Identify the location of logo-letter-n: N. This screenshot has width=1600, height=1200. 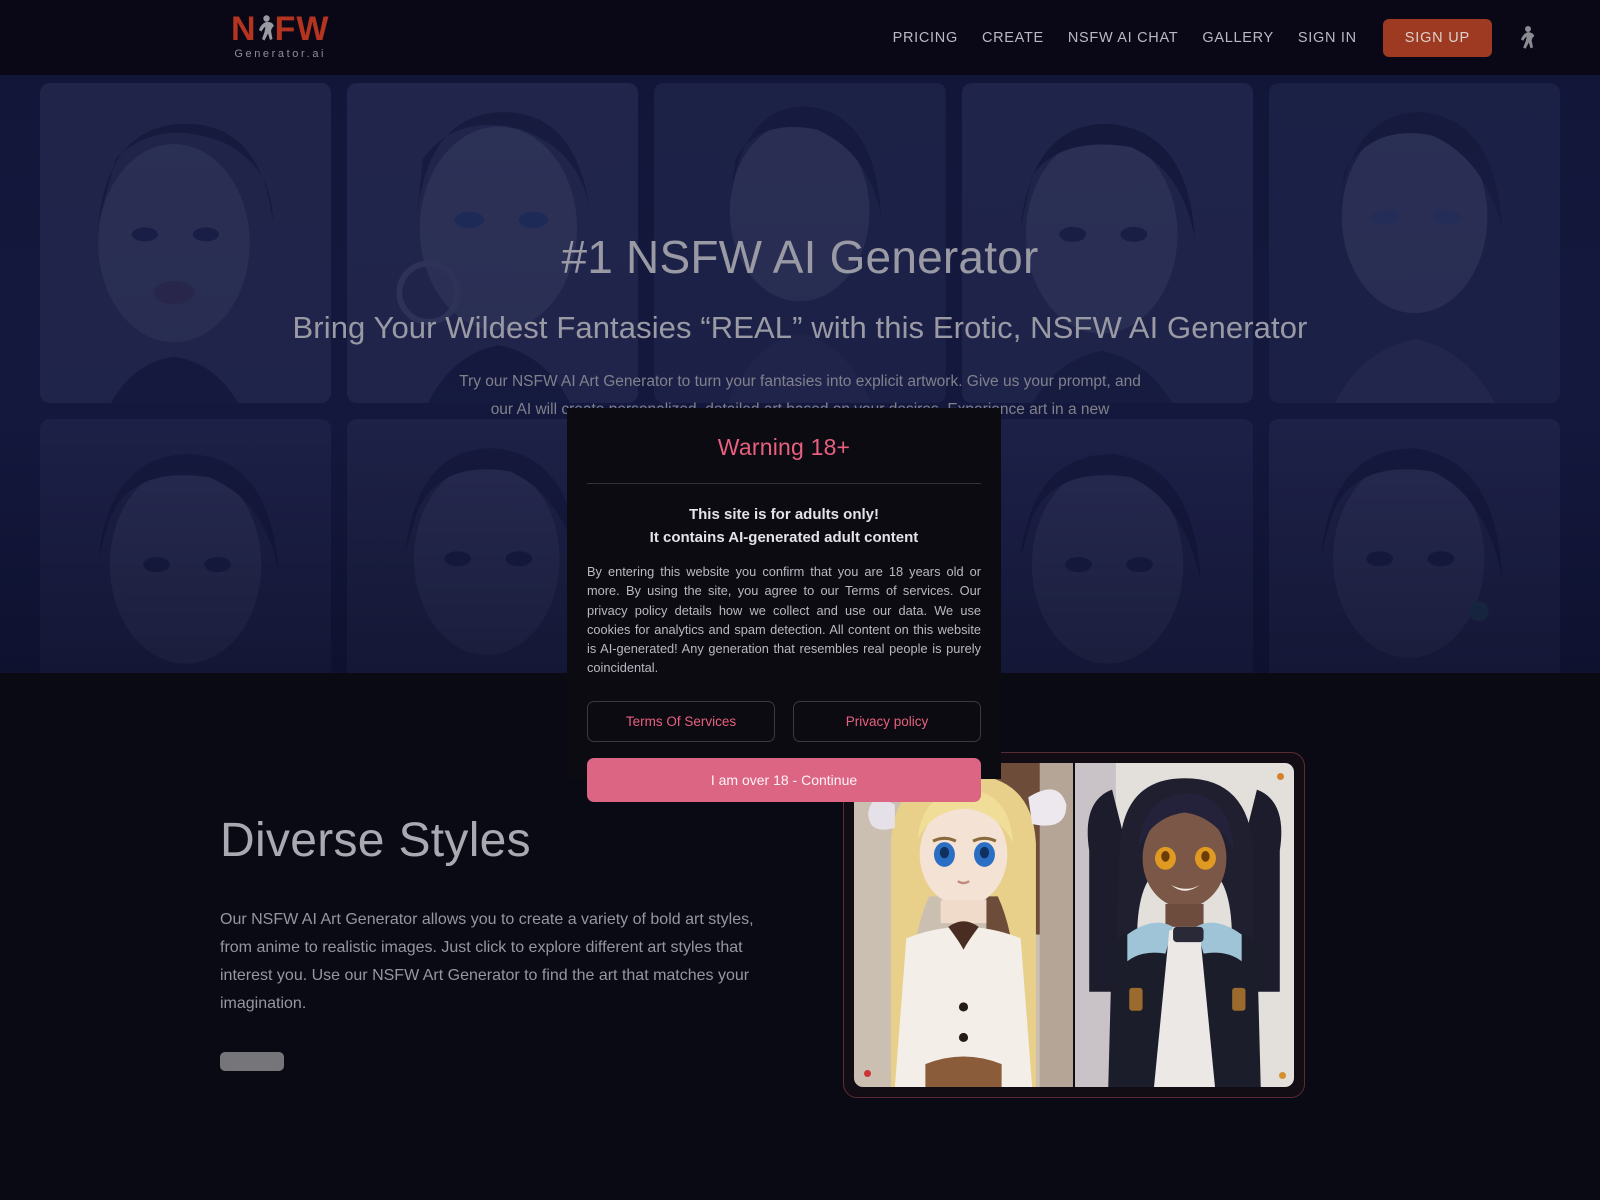
(244, 29).